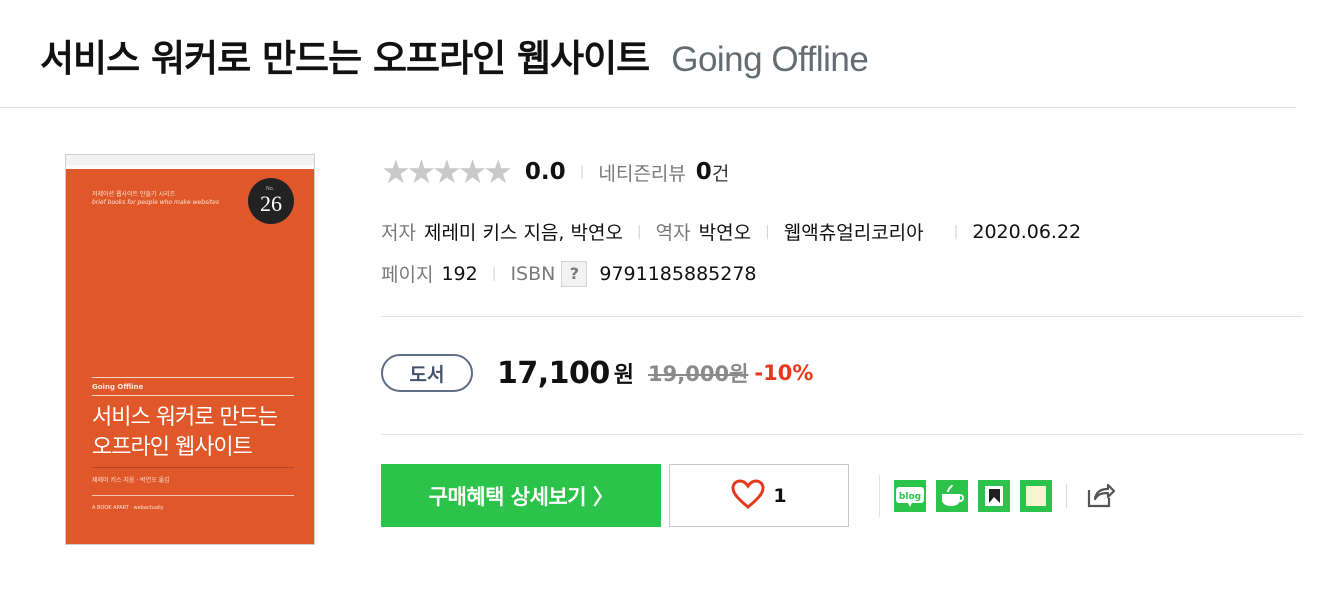 The height and width of the screenshot is (590, 1342). I want to click on author-label: 저자, so click(398, 233).